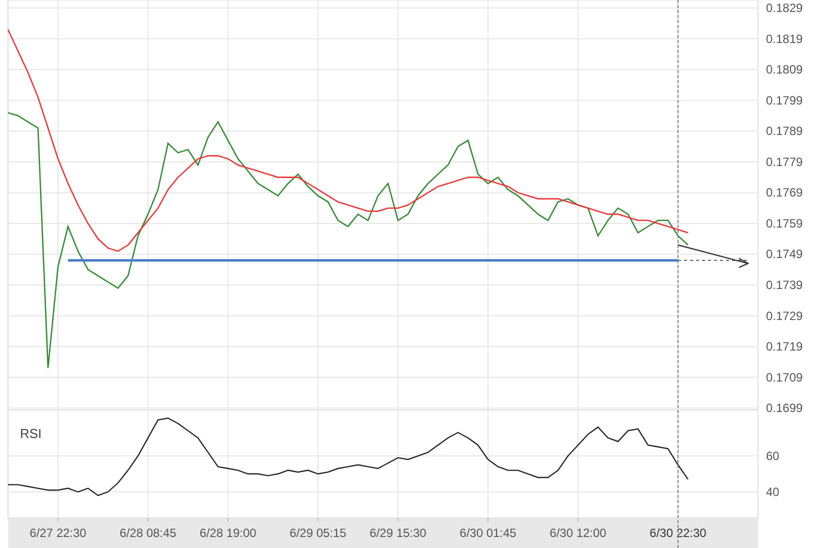 Image resolution: width=822 pixels, height=548 pixels. Describe the element at coordinates (784, 223) in the screenshot. I see `y-tick-label: 0.1759` at that location.